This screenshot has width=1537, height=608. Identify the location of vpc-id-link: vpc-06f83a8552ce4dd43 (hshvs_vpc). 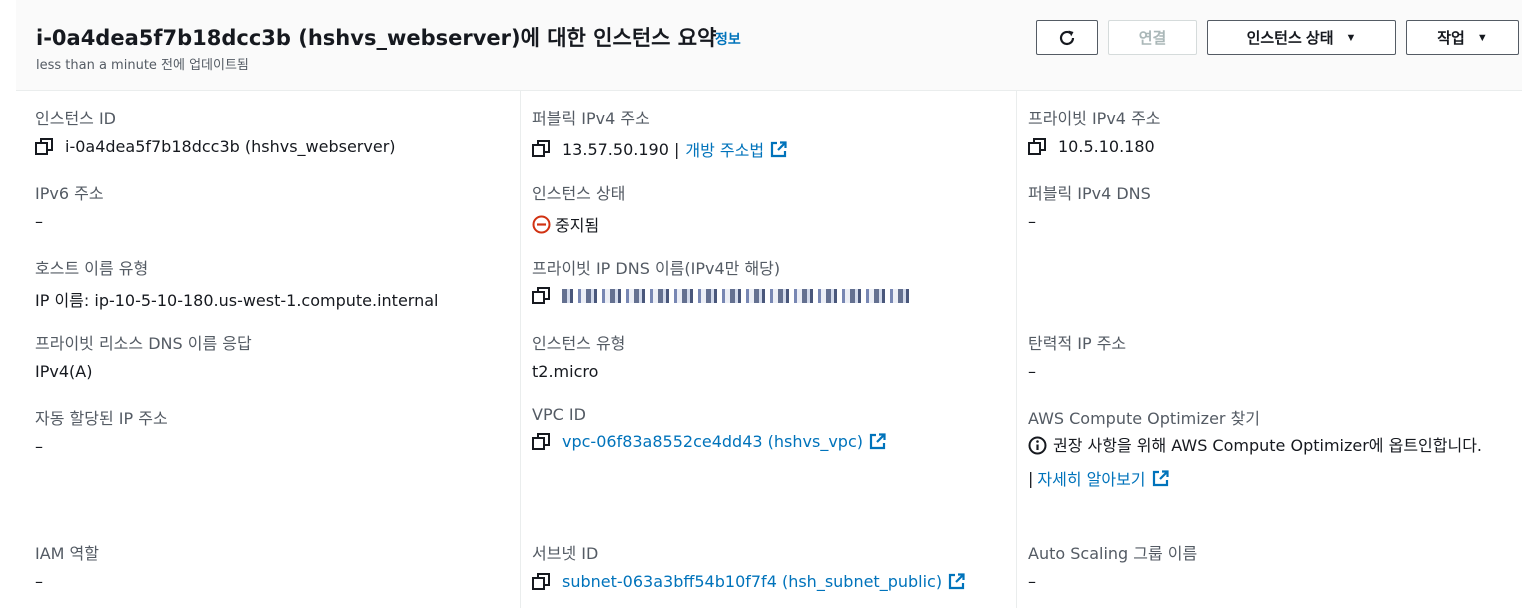
(712, 441).